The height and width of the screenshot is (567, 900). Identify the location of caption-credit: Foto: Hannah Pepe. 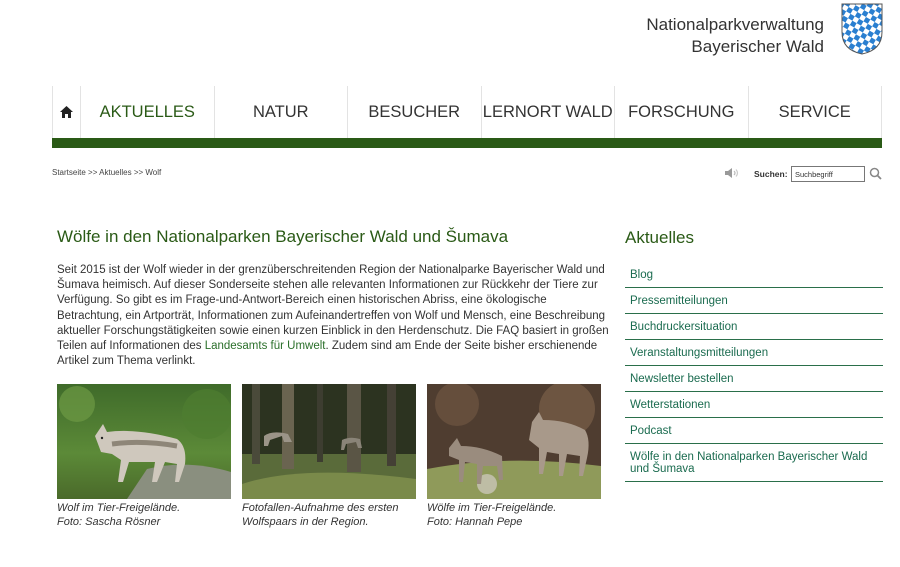
(475, 522).